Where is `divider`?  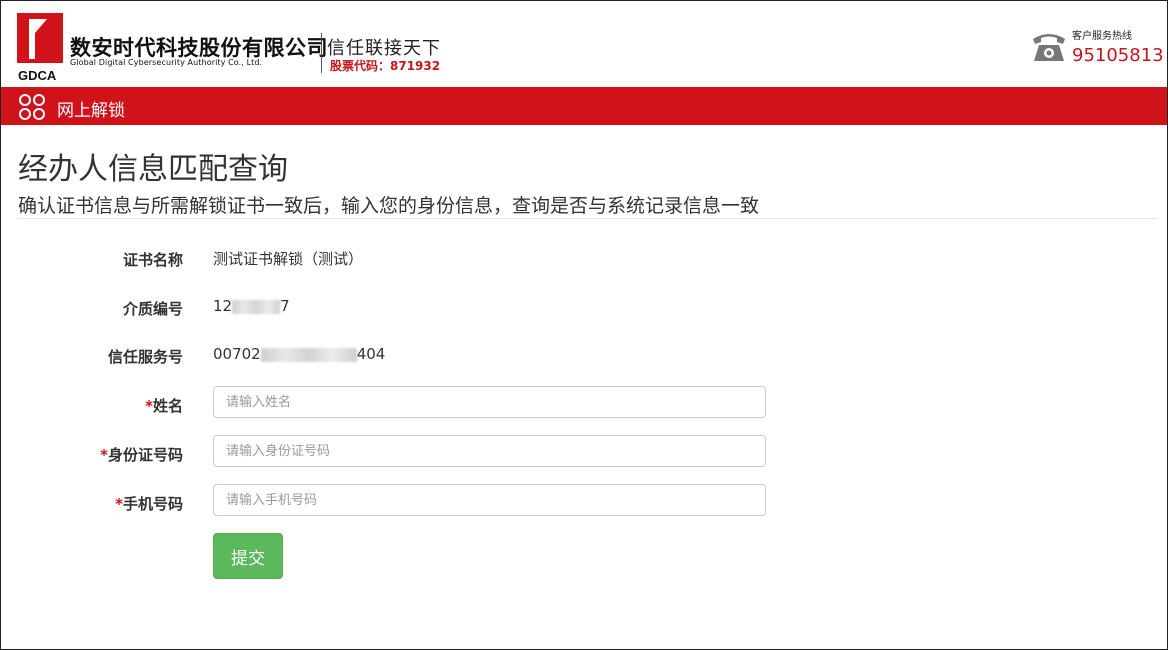
divider is located at coordinates (587, 218).